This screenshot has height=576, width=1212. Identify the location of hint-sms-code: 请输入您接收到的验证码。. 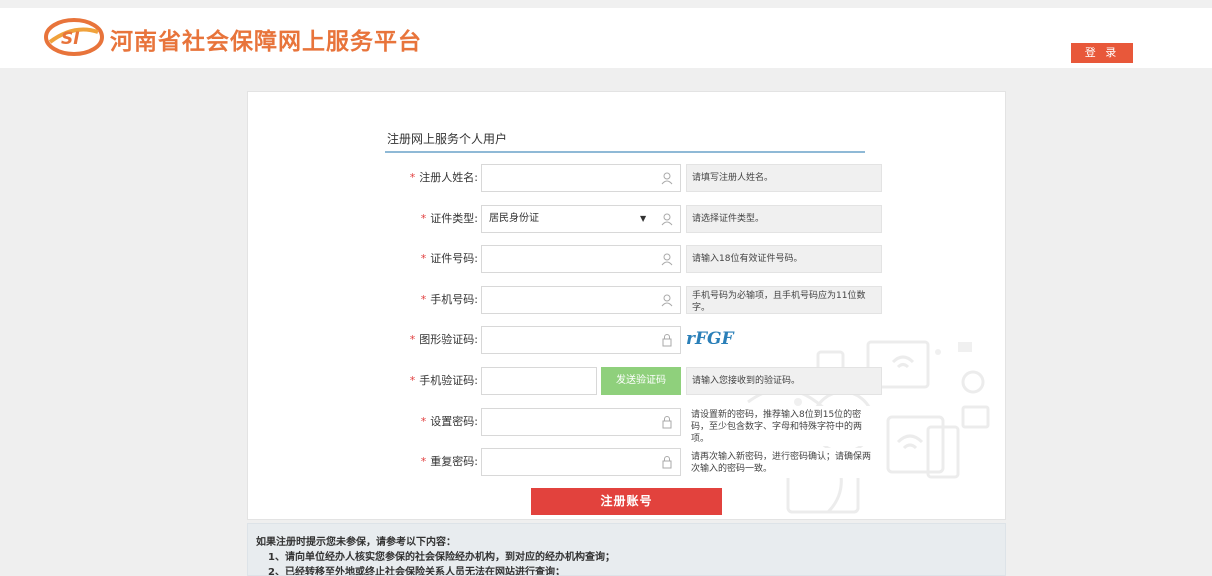
(784, 381).